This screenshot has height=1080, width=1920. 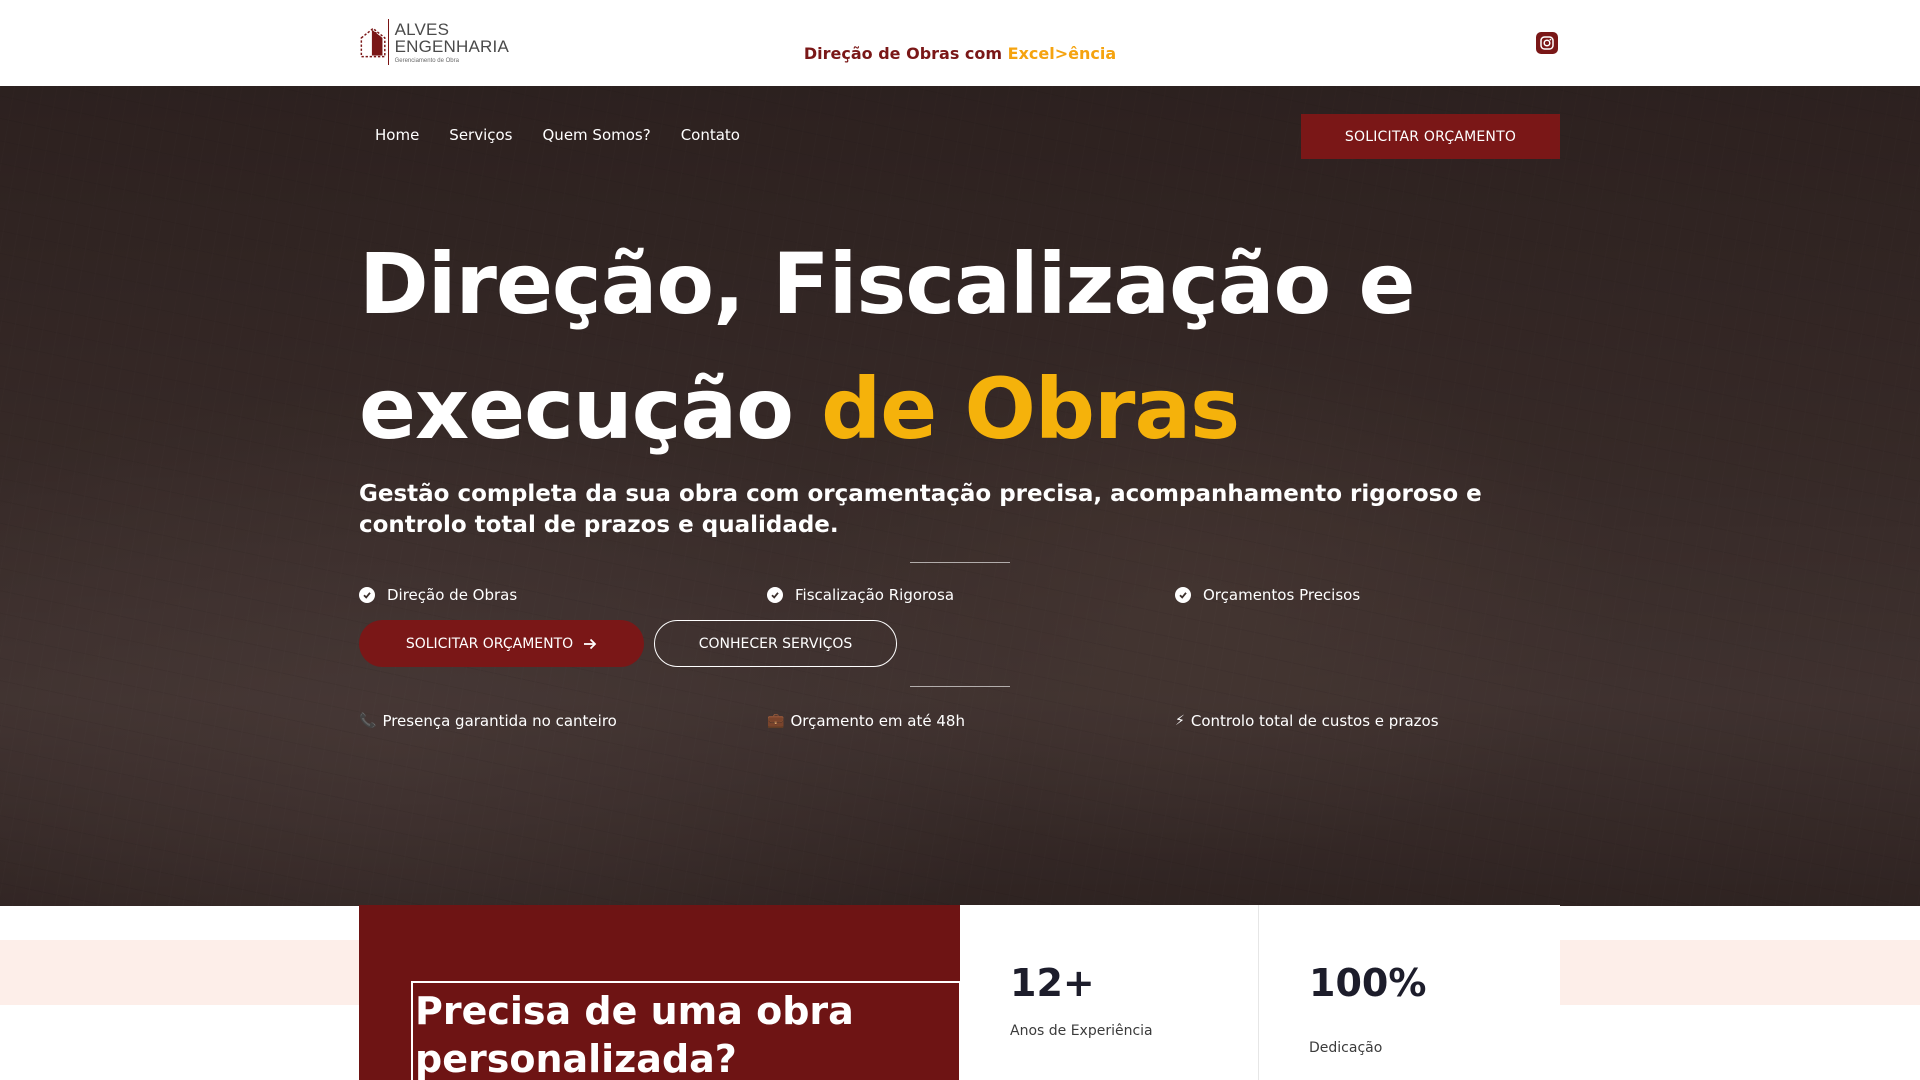 I want to click on feature-label: Direção de Obras, so click(x=452, y=595).